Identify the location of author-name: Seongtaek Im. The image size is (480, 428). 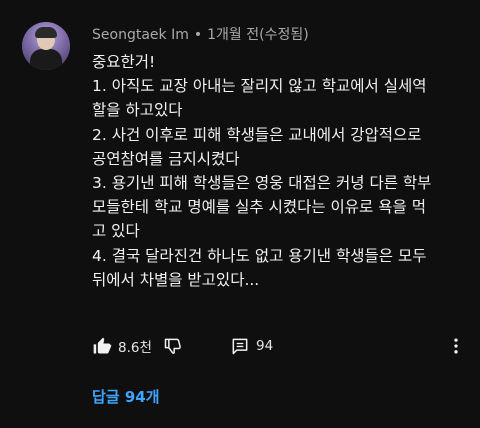
(140, 35).